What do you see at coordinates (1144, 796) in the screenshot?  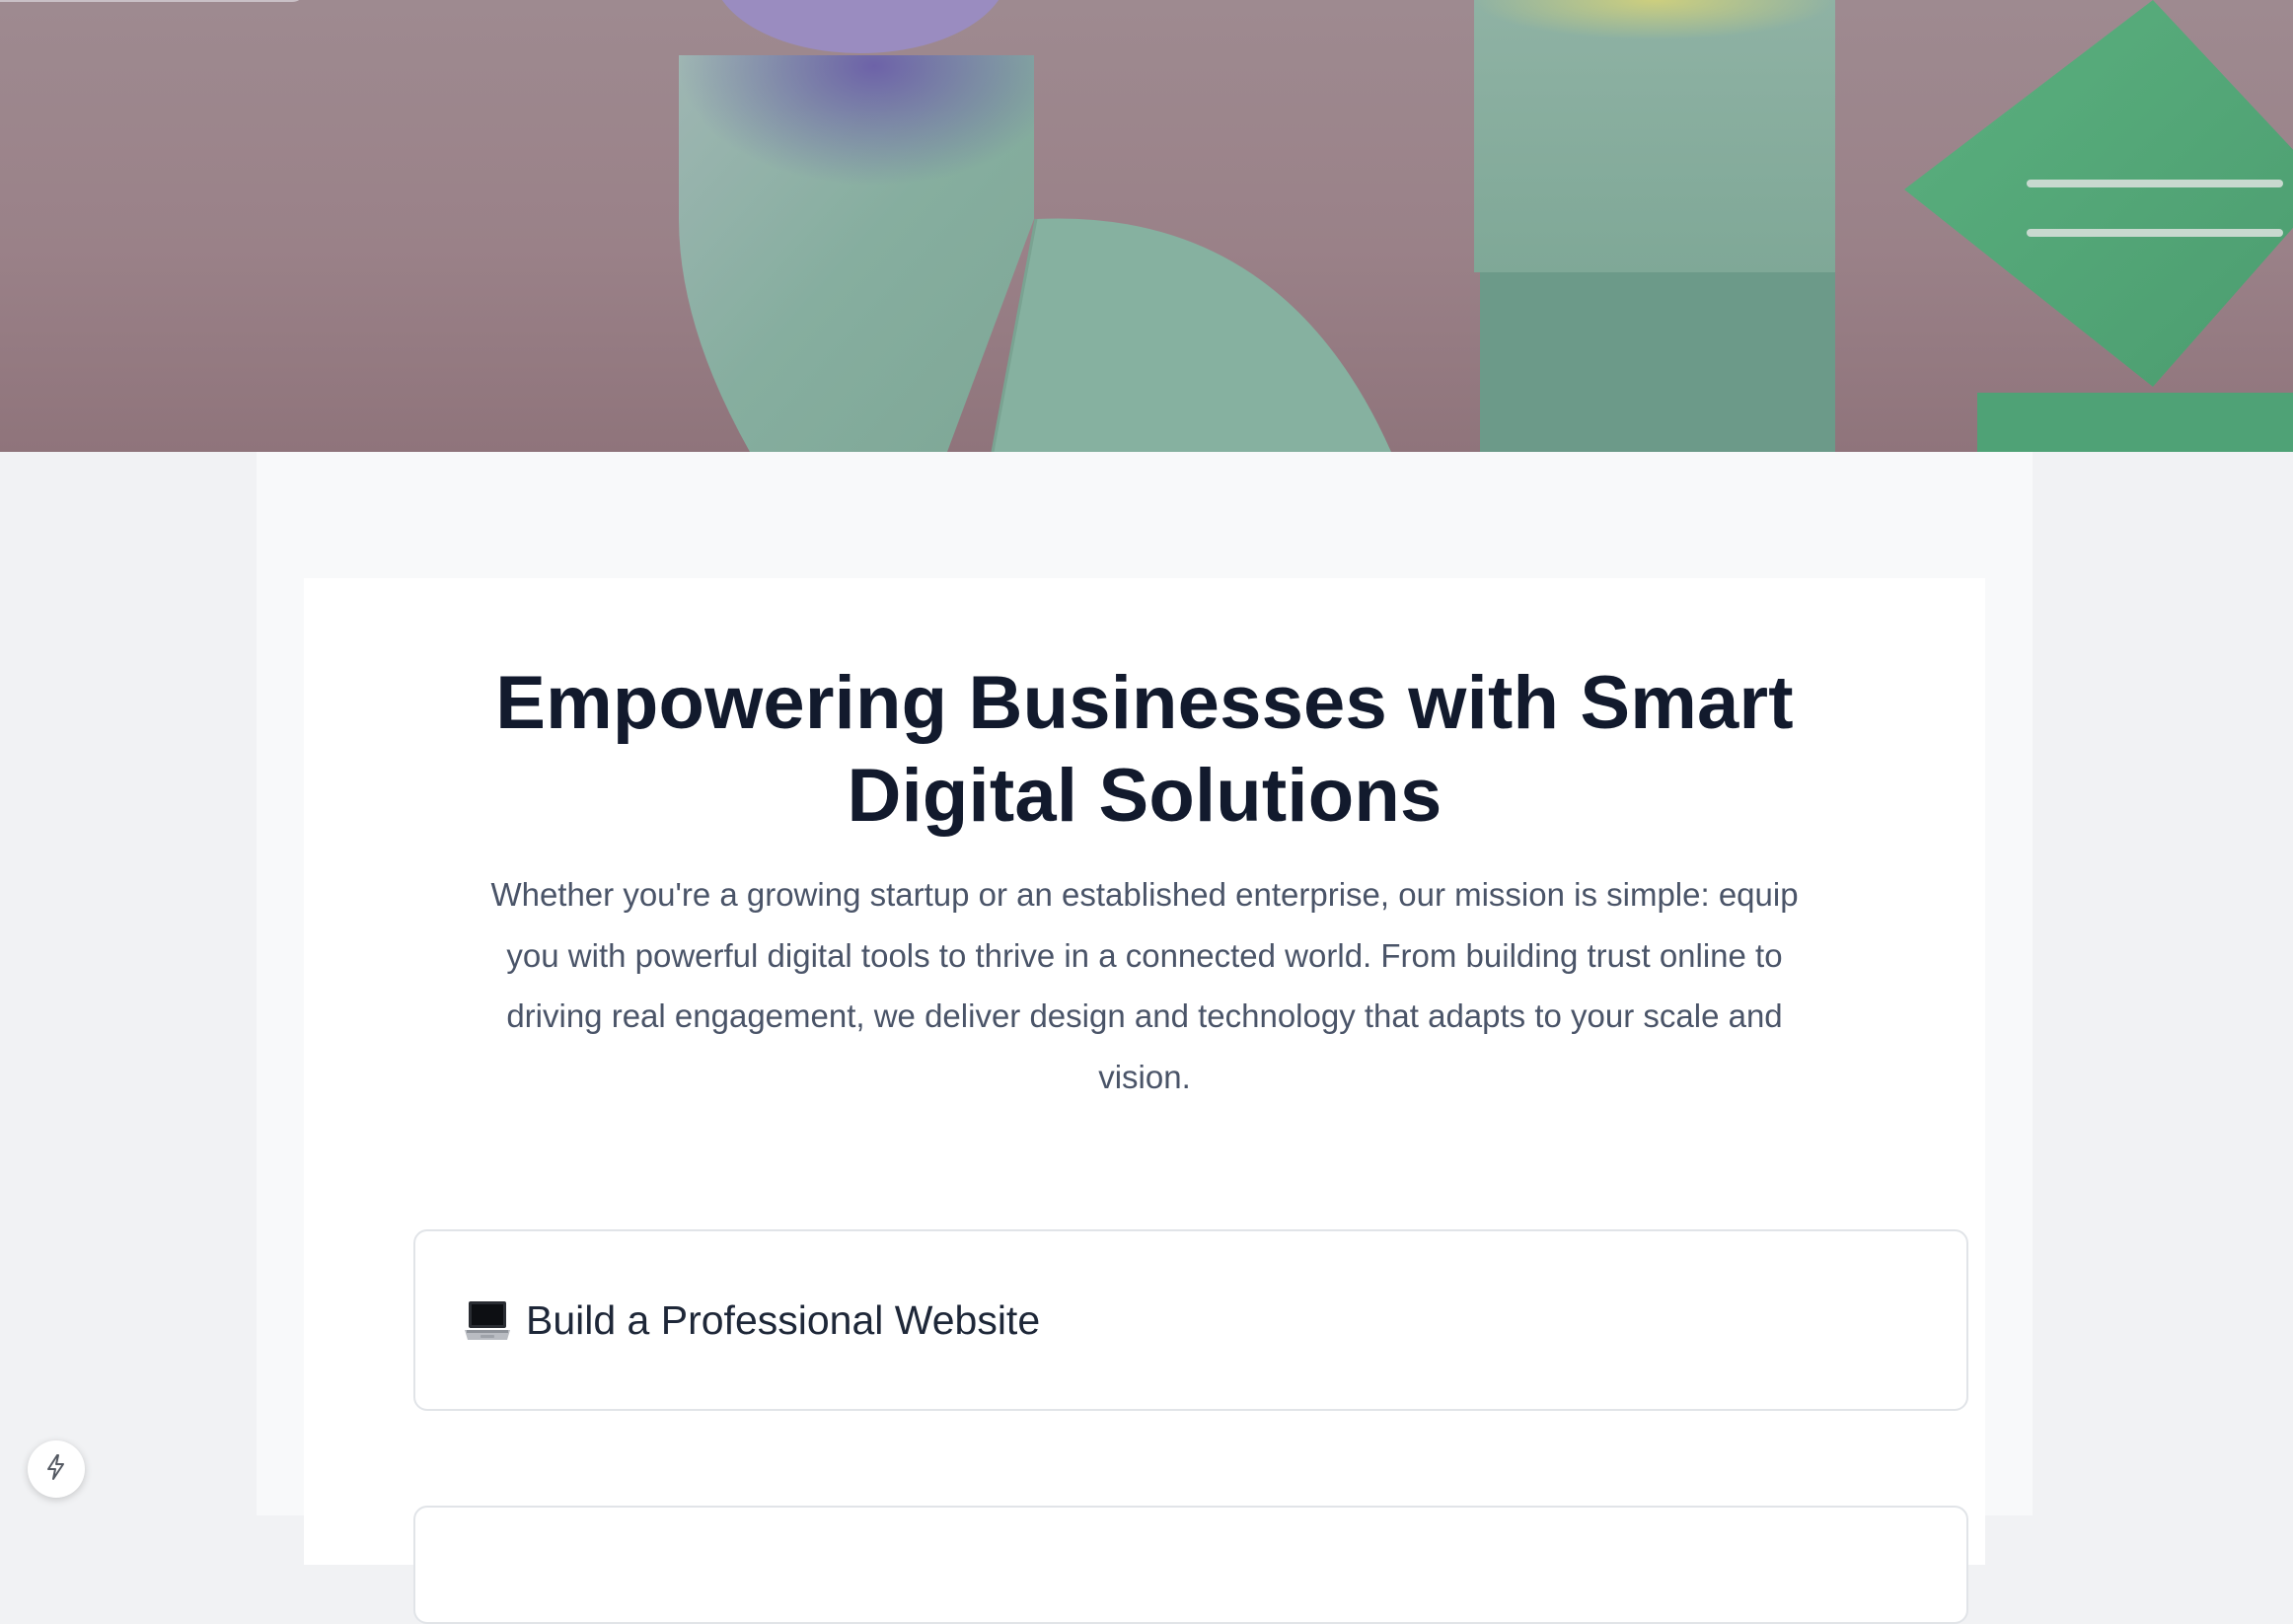 I see `headline-line-2: Digital Solutions` at bounding box center [1144, 796].